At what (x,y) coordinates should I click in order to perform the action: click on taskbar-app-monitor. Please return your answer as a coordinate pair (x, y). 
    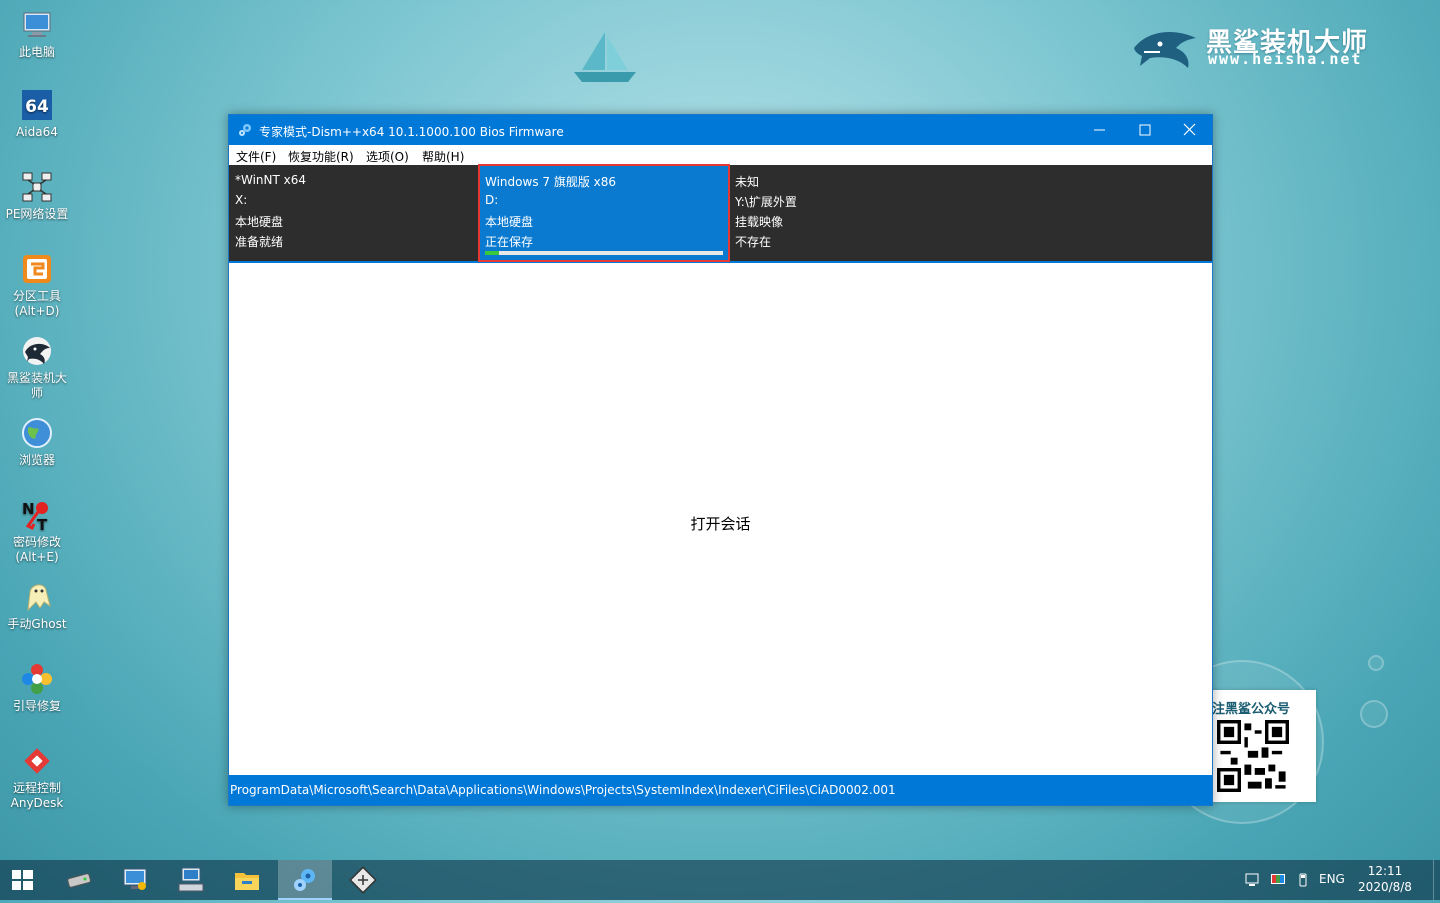
    Looking at the image, I should click on (135, 880).